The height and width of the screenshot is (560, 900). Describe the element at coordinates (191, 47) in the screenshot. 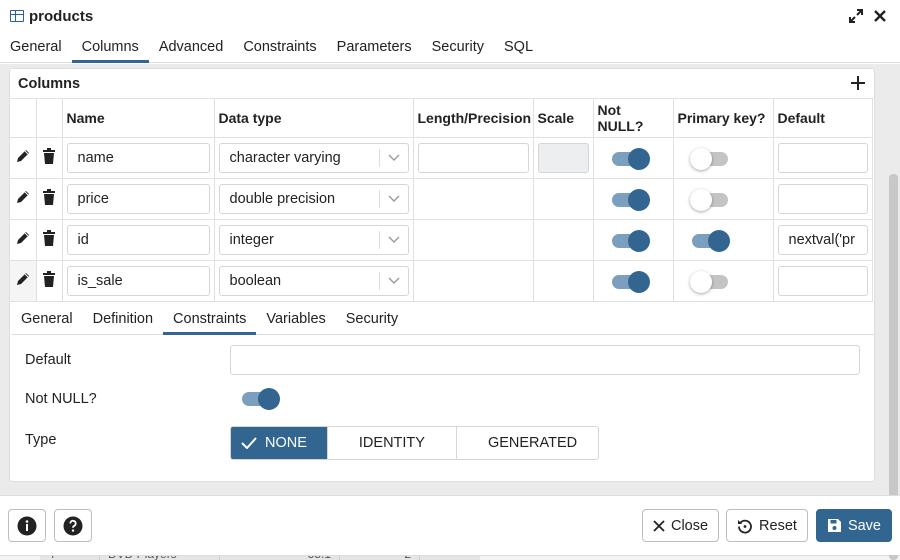

I see `tab-advanced: Advanced` at that location.